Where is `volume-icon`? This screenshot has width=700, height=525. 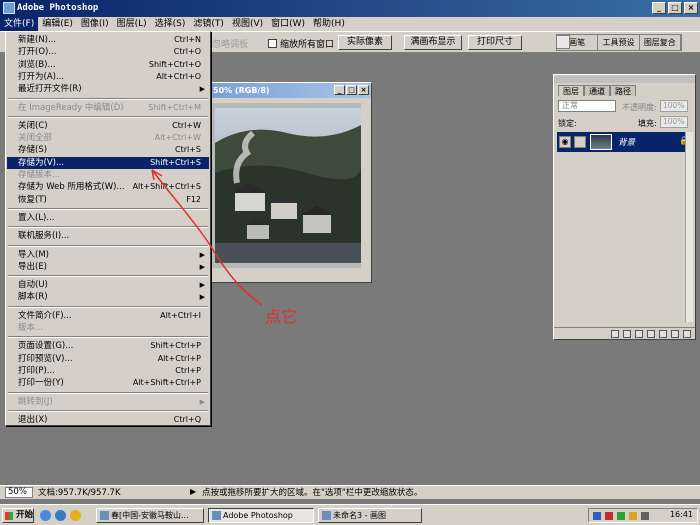
volume-icon is located at coordinates (645, 516).